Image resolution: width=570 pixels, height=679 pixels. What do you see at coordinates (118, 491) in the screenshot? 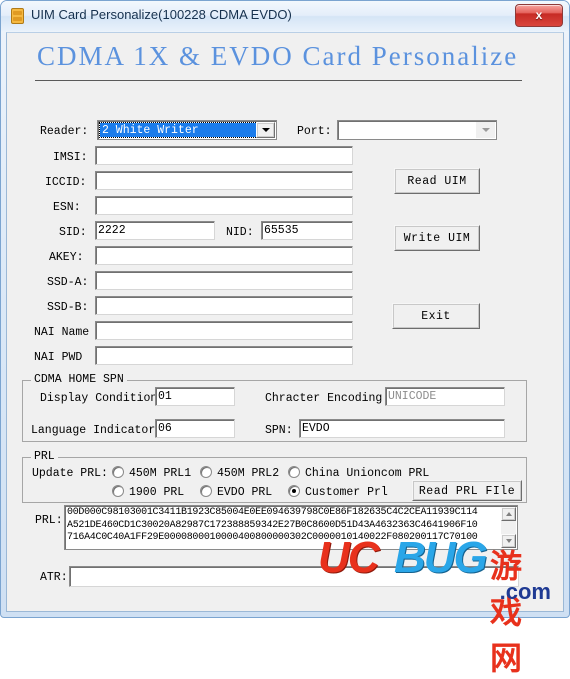
I see `radio-1900-prl` at bounding box center [118, 491].